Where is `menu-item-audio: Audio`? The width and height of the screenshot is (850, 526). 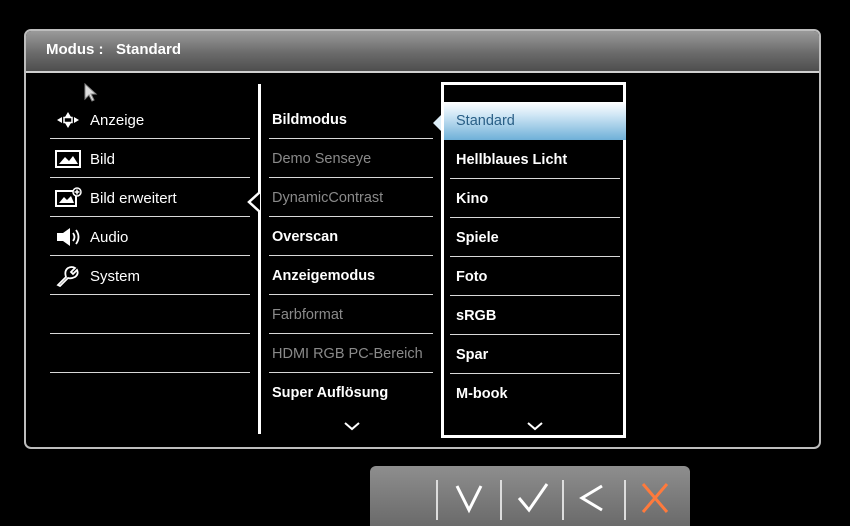
menu-item-audio: Audio is located at coordinates (150, 237).